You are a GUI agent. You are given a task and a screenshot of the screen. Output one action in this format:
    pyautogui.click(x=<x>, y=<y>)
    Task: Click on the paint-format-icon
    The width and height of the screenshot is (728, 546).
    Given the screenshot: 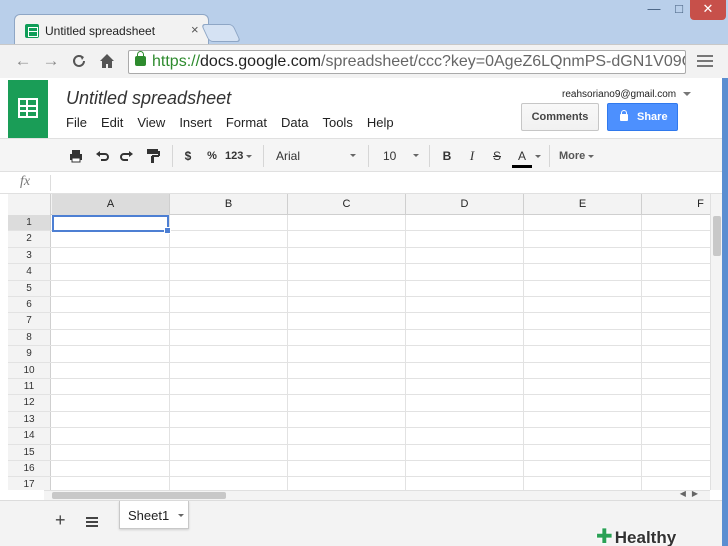 What is the action you would take?
    pyautogui.click(x=153, y=156)
    